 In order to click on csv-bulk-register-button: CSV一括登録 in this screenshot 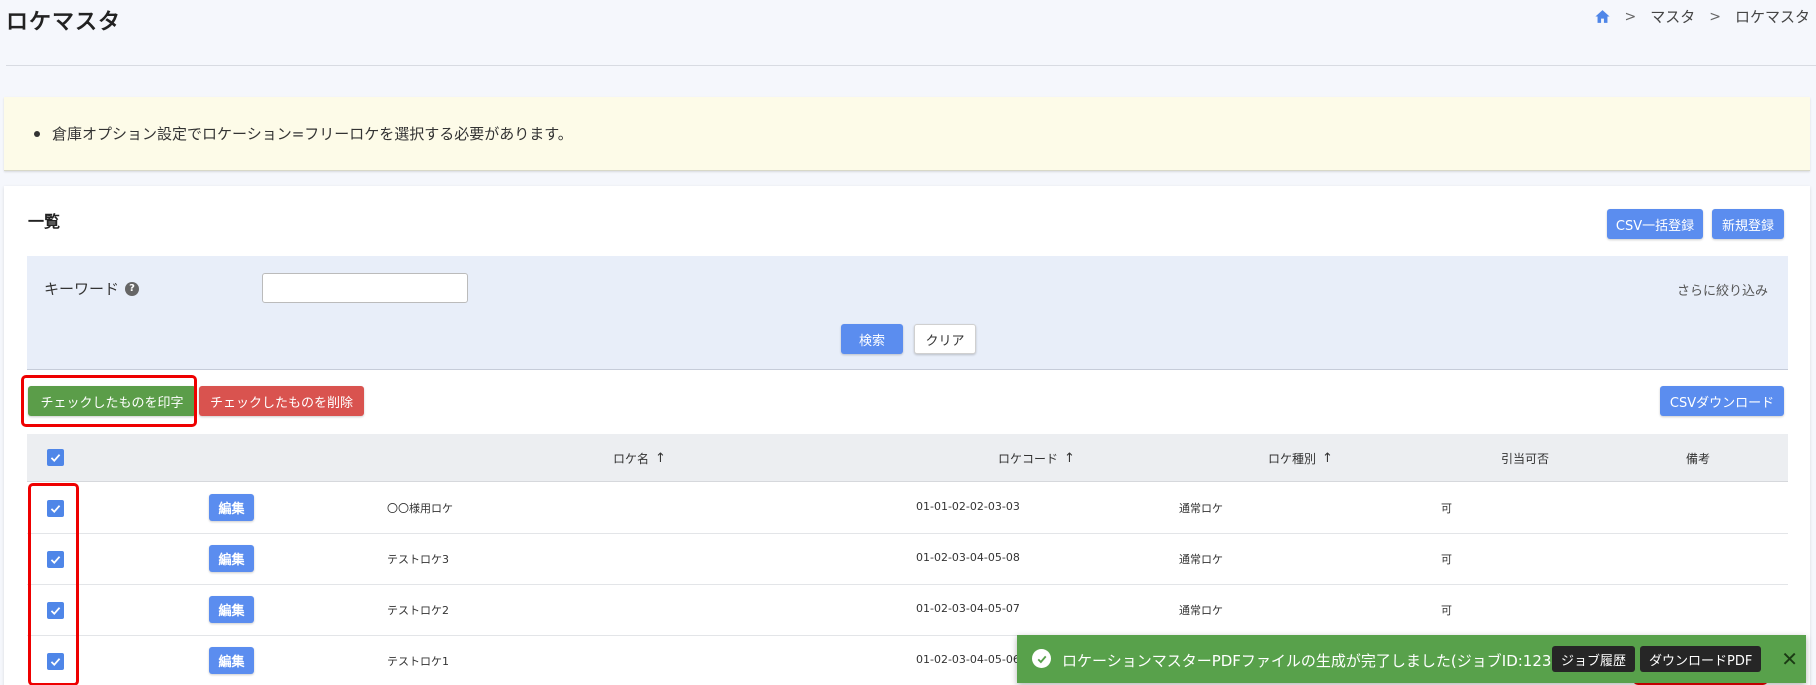, I will do `click(1655, 224)`.